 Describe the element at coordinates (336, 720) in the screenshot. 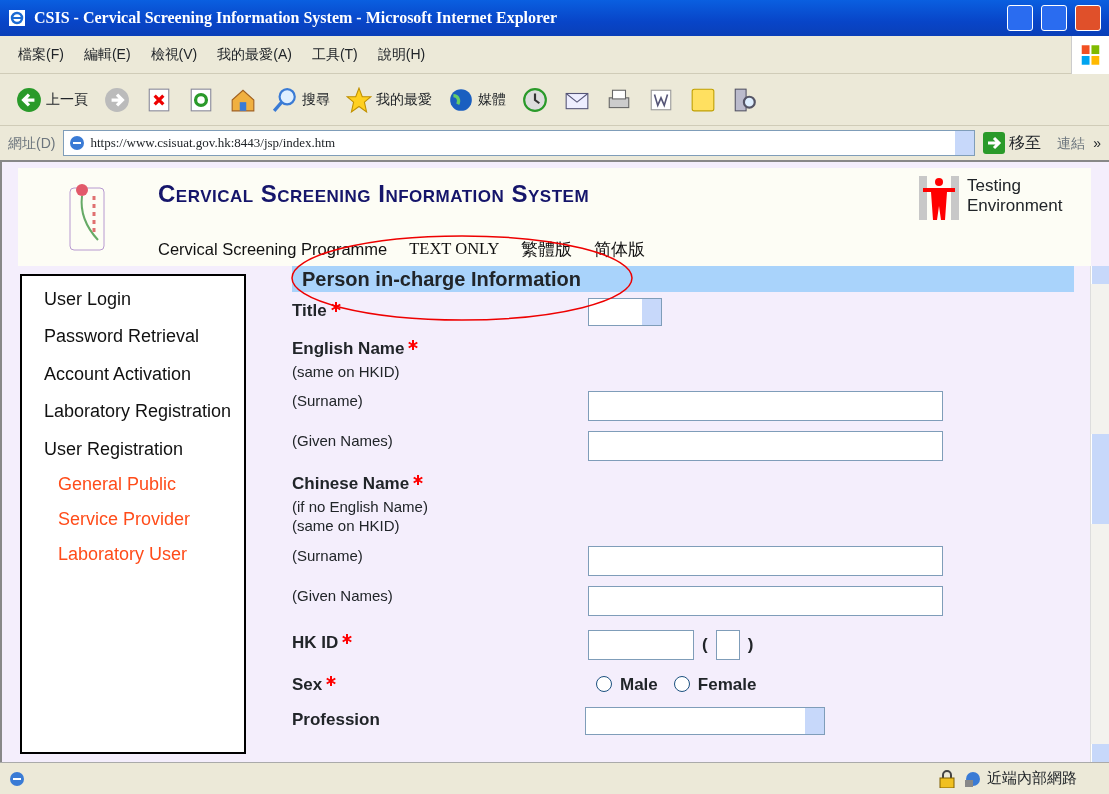

I see `field-label: Profession` at that location.